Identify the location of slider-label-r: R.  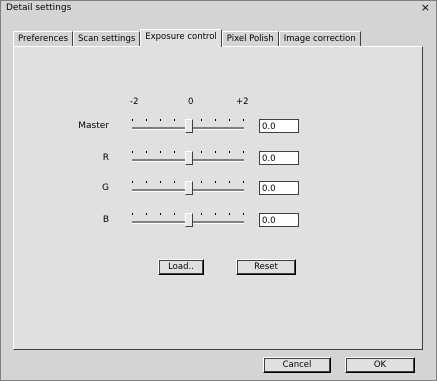
(105, 158).